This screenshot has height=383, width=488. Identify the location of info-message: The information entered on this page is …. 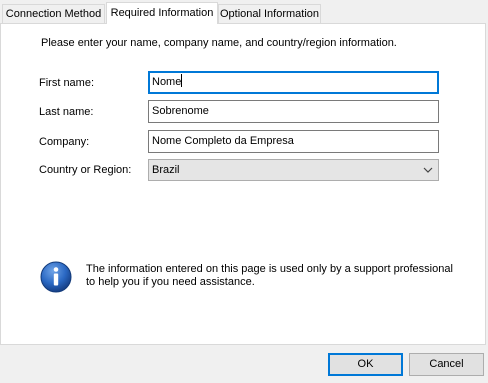
(269, 275).